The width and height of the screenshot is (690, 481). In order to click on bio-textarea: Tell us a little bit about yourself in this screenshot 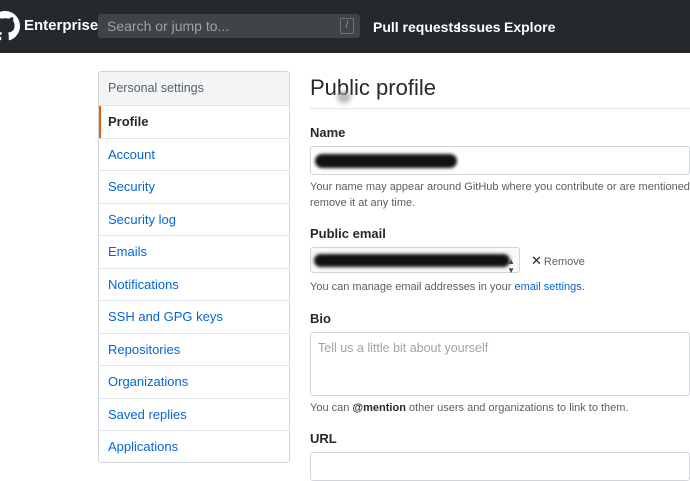, I will do `click(500, 364)`.